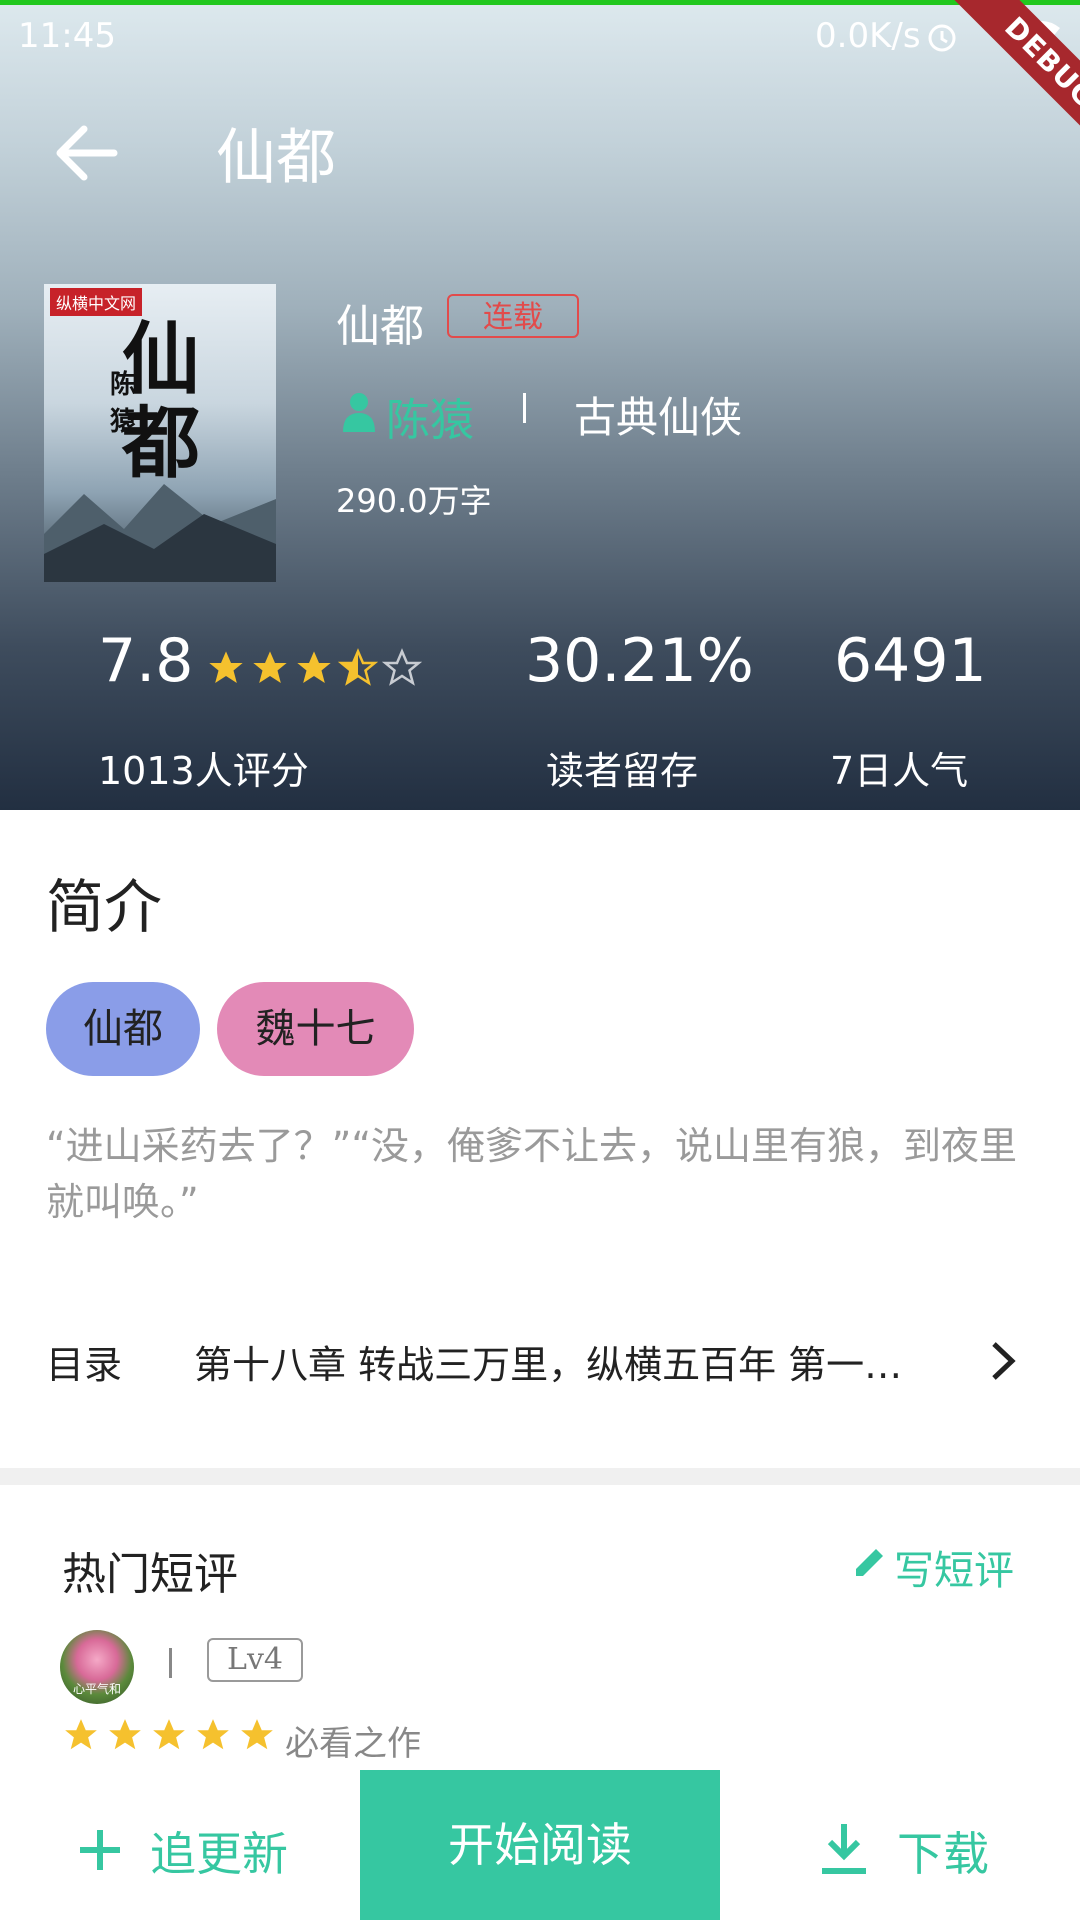  What do you see at coordinates (943, 1854) in the screenshot?
I see `download-label: 下载` at bounding box center [943, 1854].